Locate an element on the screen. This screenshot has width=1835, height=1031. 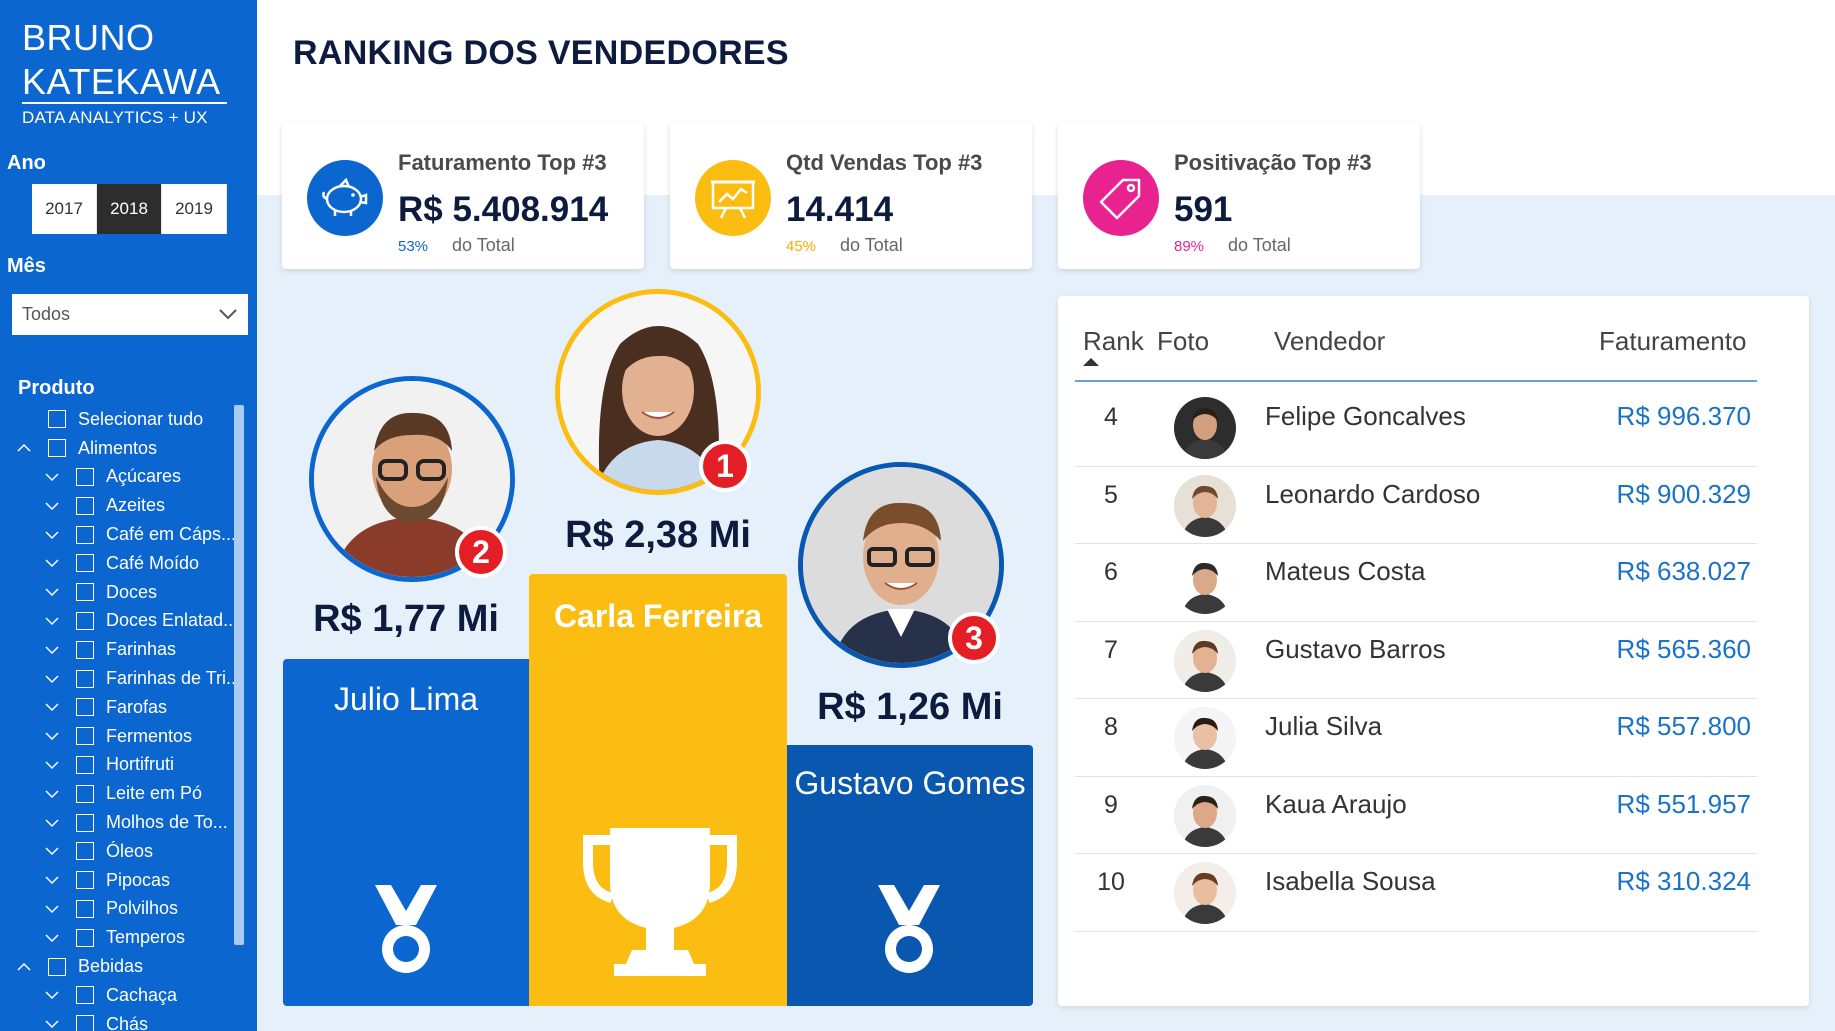
product-tree-item: Hortifruti is located at coordinates (130, 765).